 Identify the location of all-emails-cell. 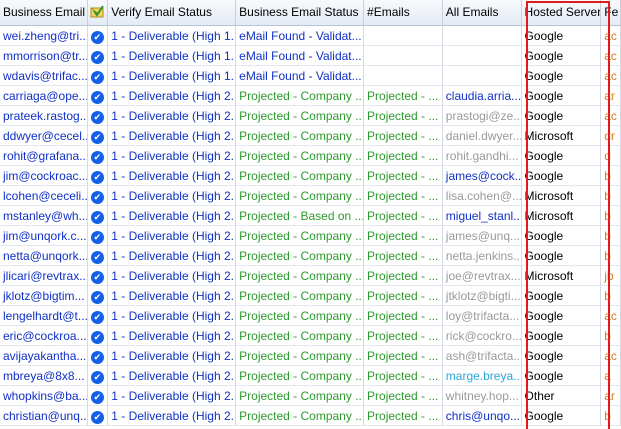
(482, 36).